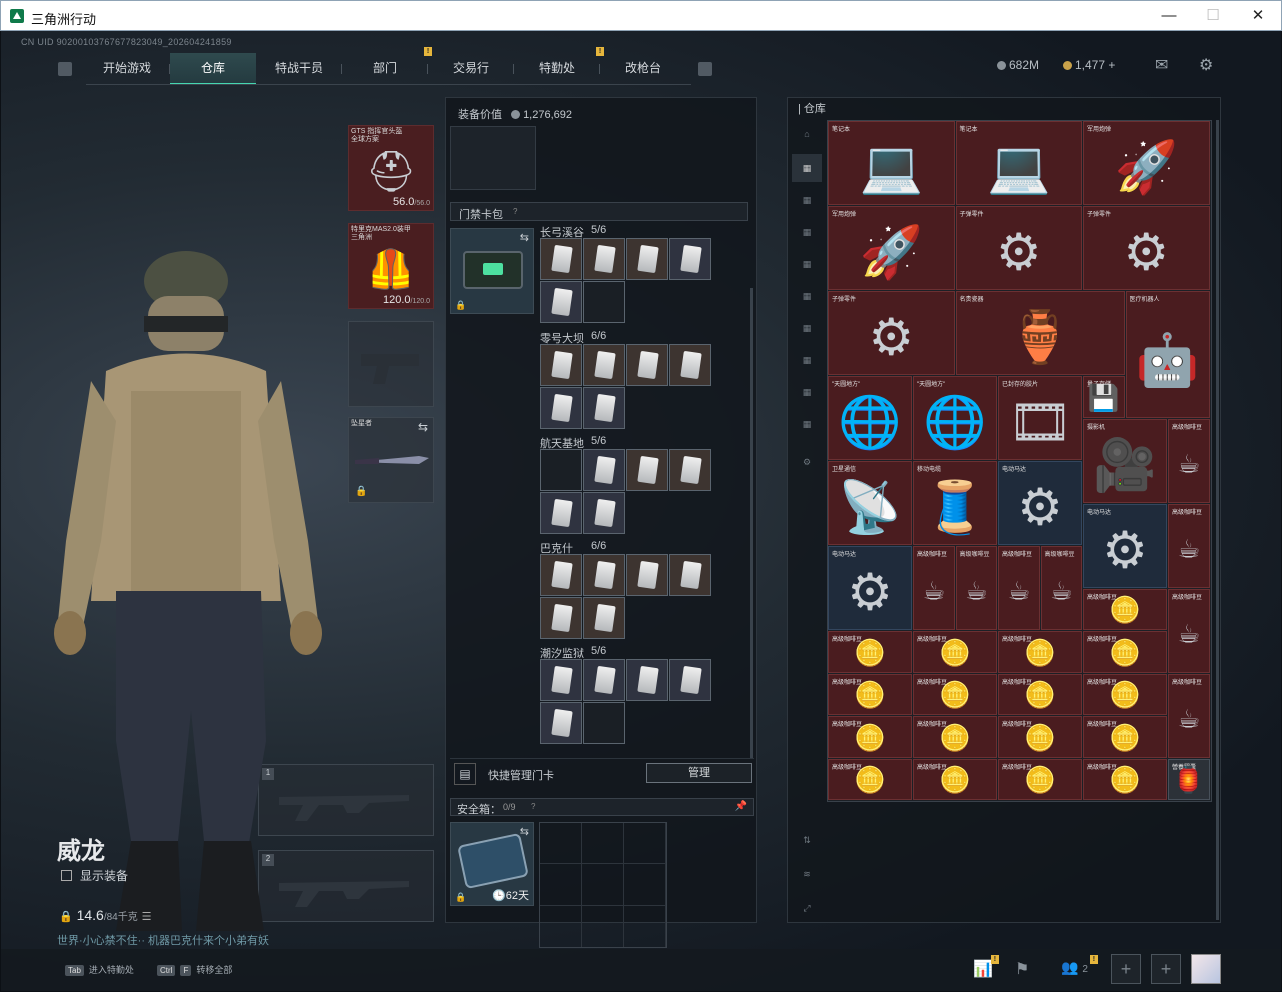  I want to click on warehouse-tab-9-icon: ▦, so click(807, 424).